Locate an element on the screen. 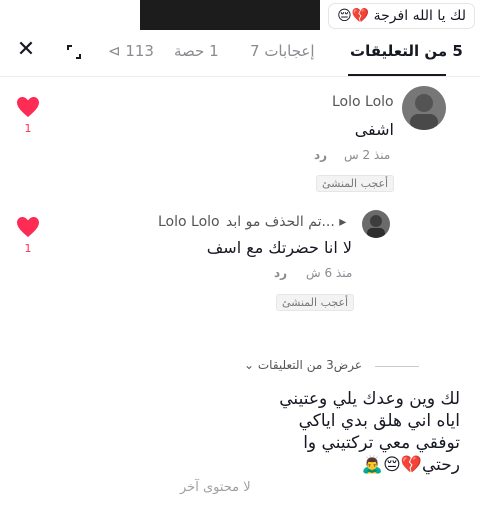 The image size is (480, 516). video-thumbnail is located at coordinates (230, 15).